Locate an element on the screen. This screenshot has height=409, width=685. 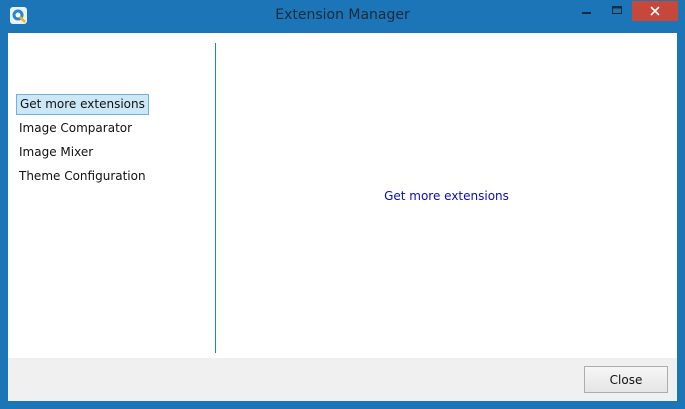
extension-item-theme-configuration: Theme Configuration is located at coordinates (82, 176).